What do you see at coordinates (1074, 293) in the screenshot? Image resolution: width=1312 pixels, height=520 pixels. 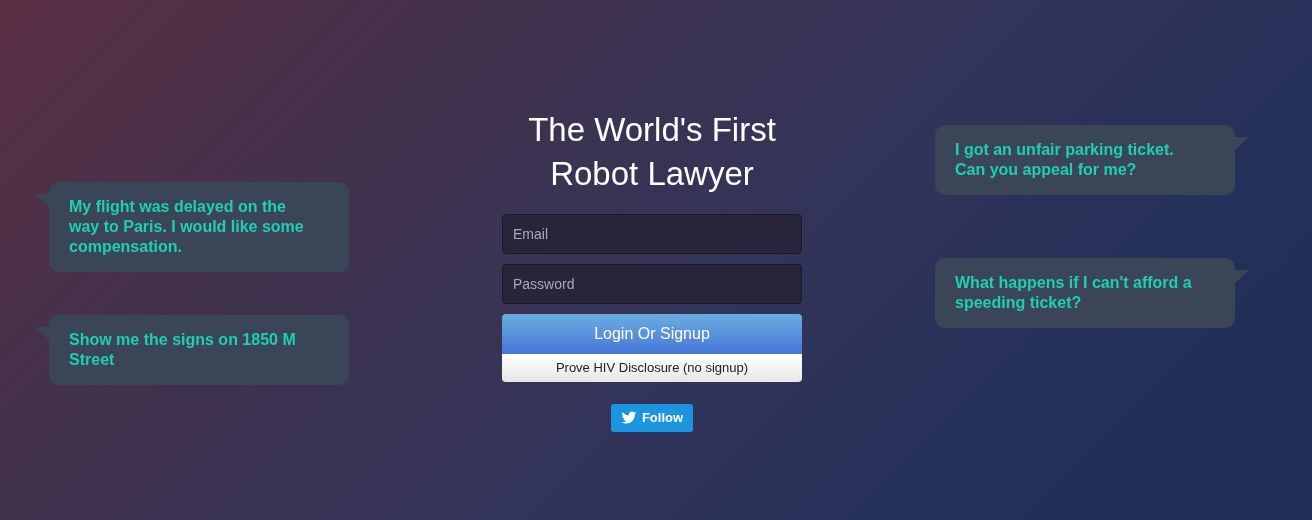 I see `bubble-text: What happens if I can't afford a speeding ticket?` at bounding box center [1074, 293].